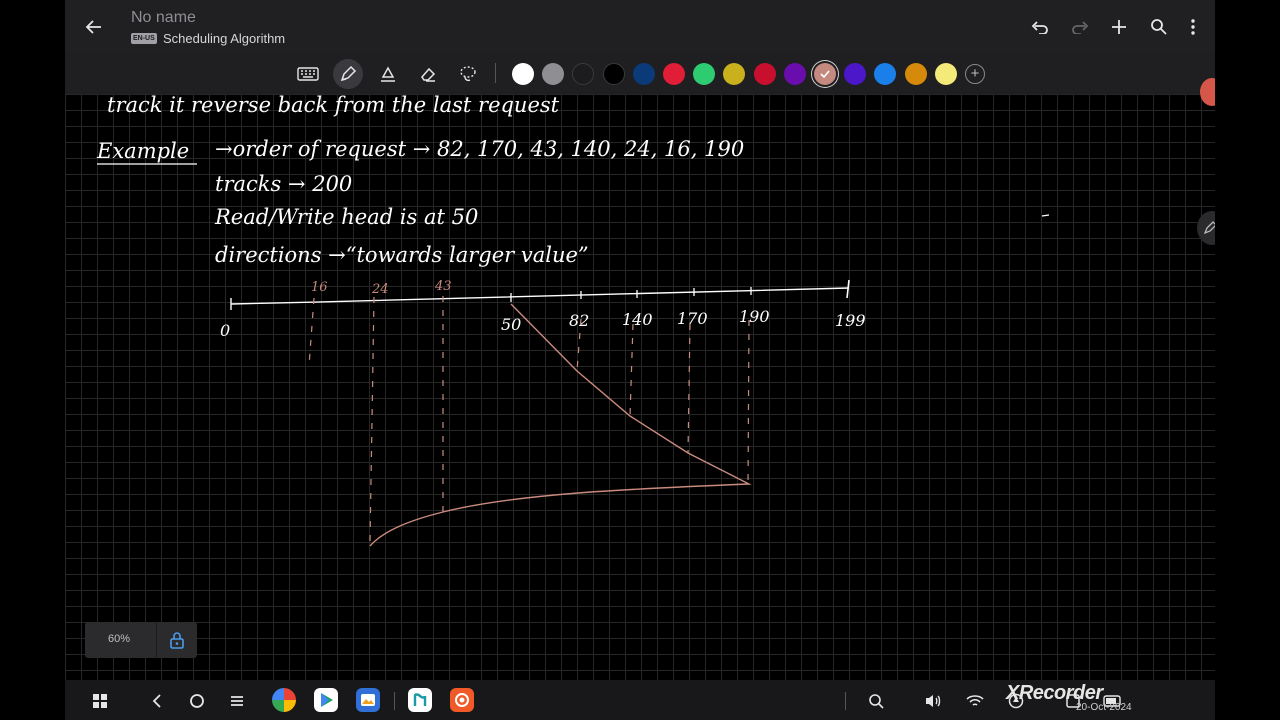 The height and width of the screenshot is (720, 1280). Describe the element at coordinates (163, 18) in the screenshot. I see `document-title: No name` at that location.